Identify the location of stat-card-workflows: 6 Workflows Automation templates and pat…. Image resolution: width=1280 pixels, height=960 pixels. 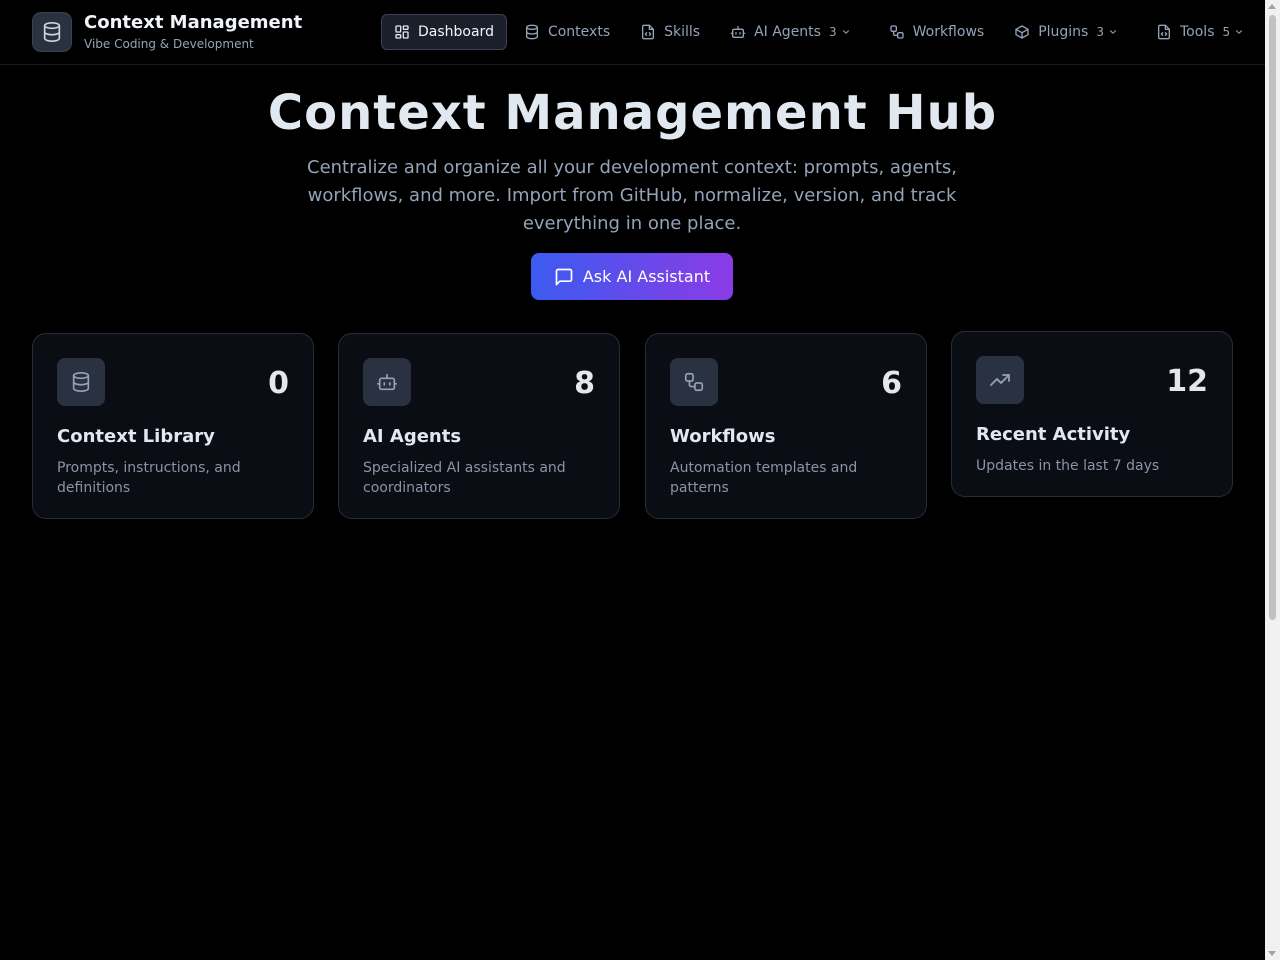
(786, 426).